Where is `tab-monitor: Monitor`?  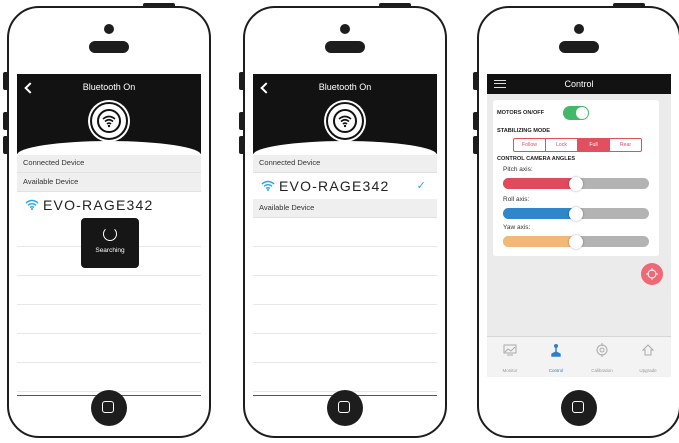
tab-monitor: Monitor is located at coordinates (510, 357).